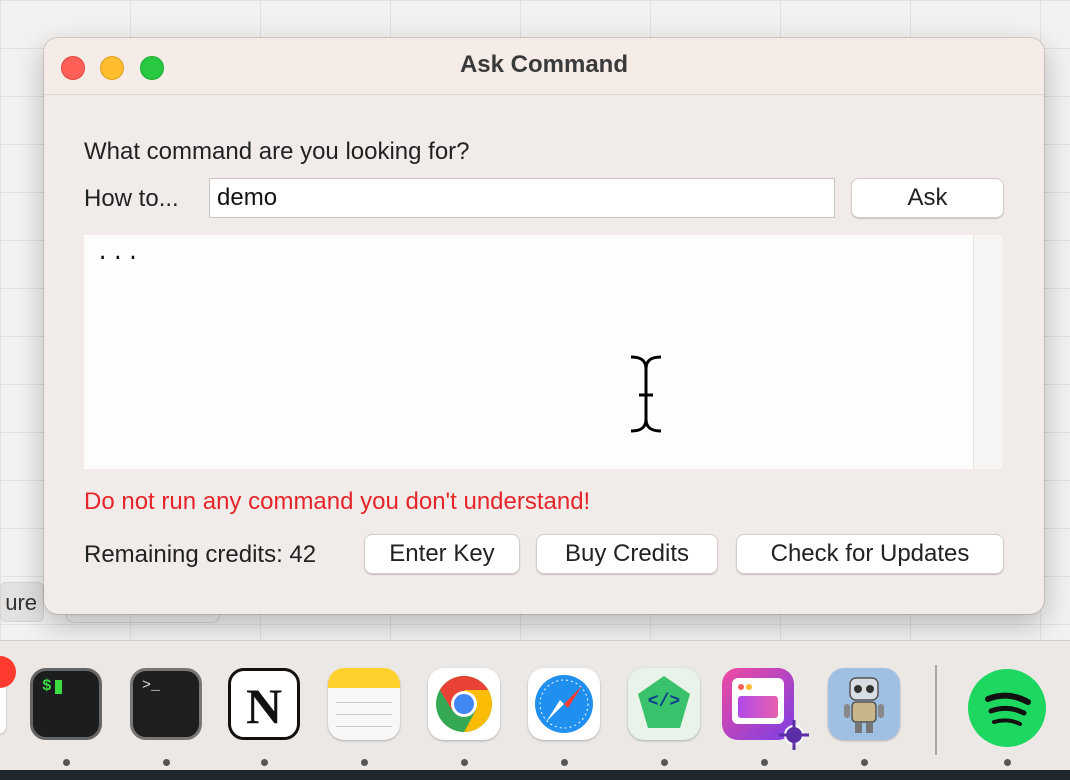 This screenshot has width=1070, height=780. I want to click on notes-icon, so click(364, 704).